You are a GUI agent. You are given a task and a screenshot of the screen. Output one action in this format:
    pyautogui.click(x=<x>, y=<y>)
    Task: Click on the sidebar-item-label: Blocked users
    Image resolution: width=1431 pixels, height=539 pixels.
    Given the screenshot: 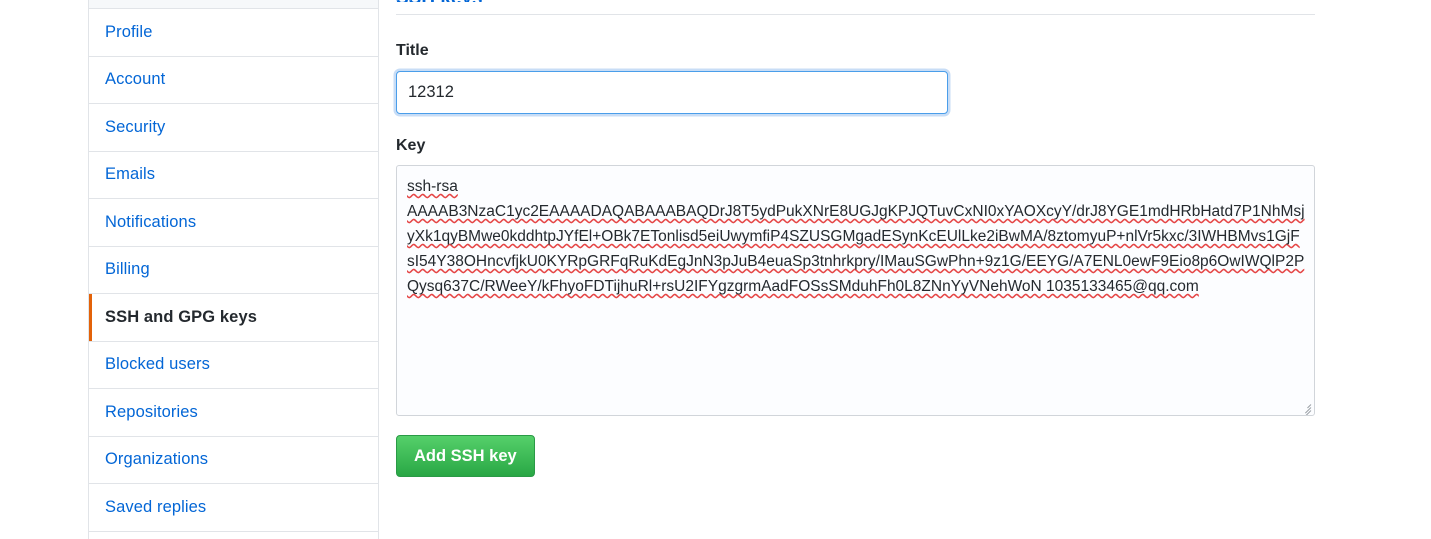 What is the action you would take?
    pyautogui.click(x=157, y=364)
    